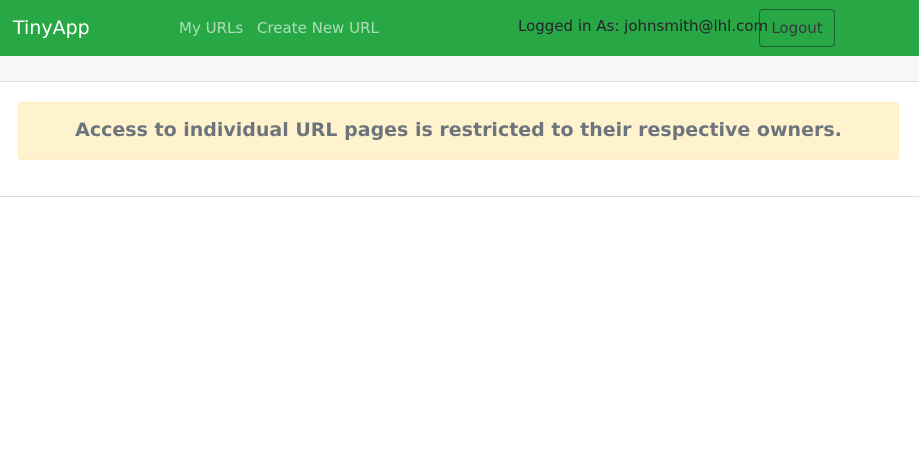  I want to click on nav-link-my-urls: My URLs, so click(211, 28).